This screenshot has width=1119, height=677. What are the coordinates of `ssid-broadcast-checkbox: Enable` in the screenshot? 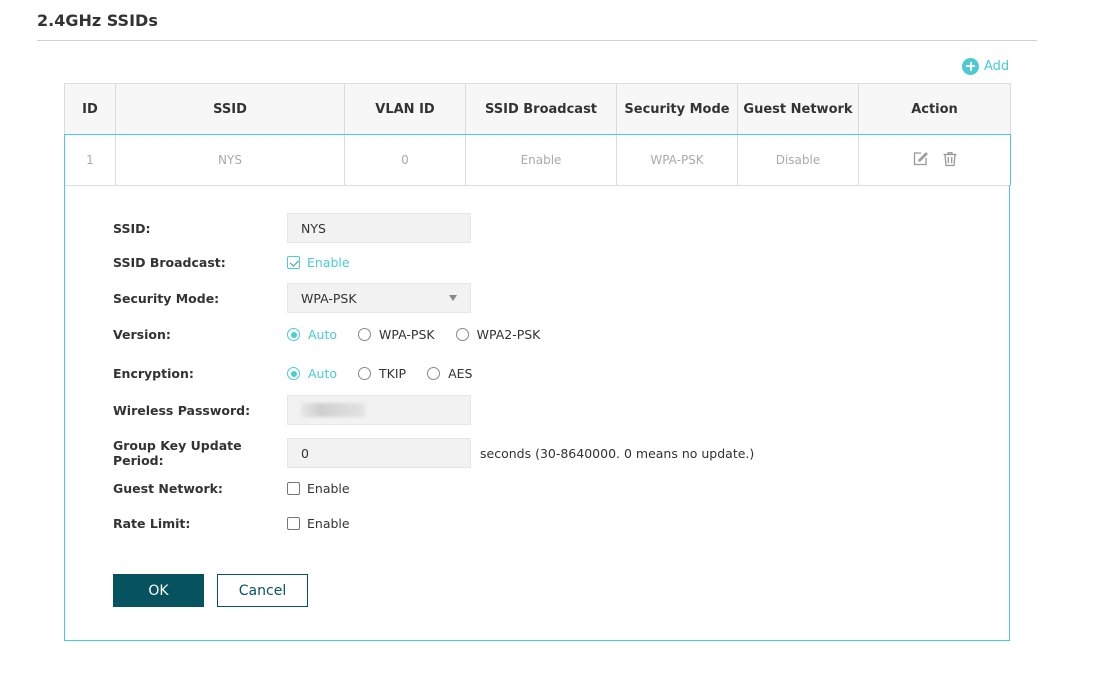 It's located at (318, 262).